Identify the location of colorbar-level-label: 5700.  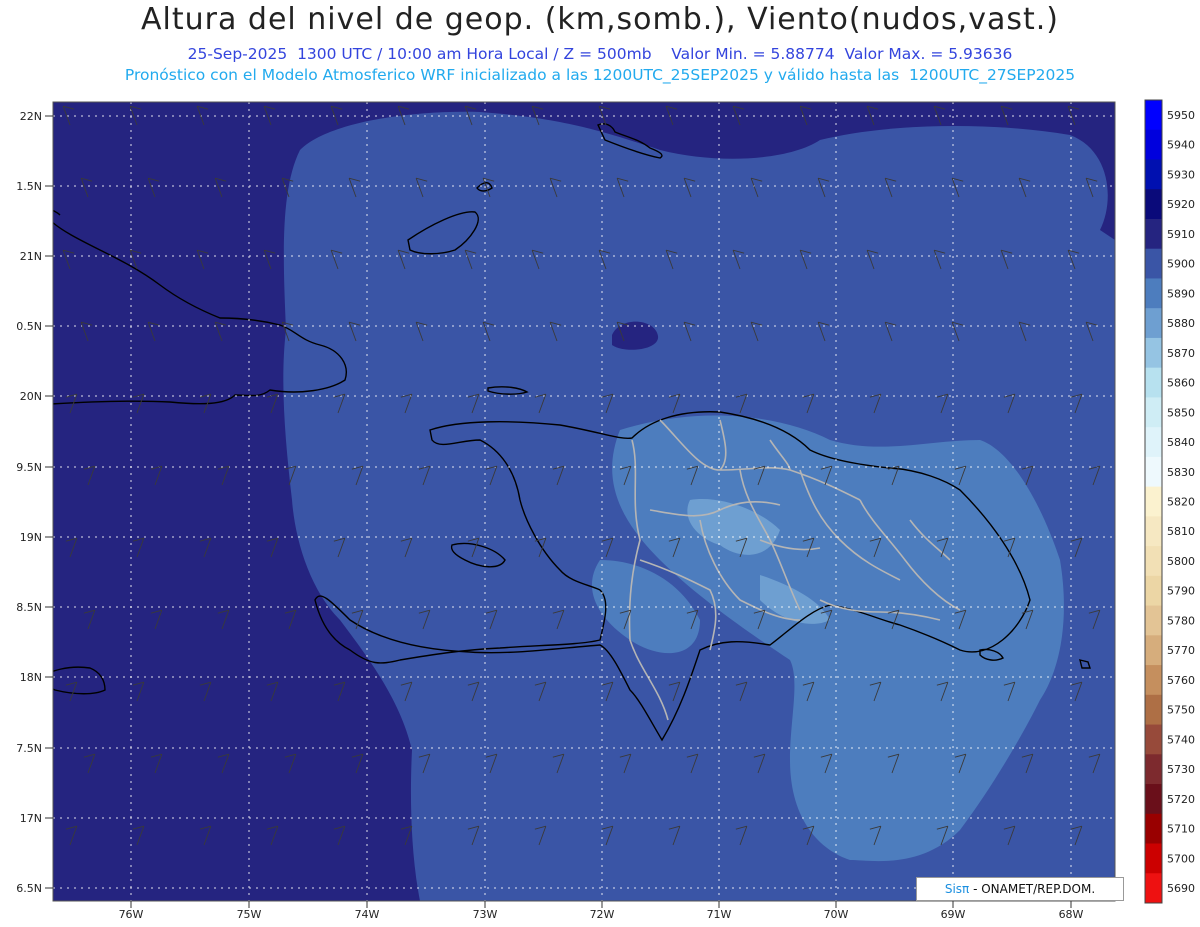
(1181, 858).